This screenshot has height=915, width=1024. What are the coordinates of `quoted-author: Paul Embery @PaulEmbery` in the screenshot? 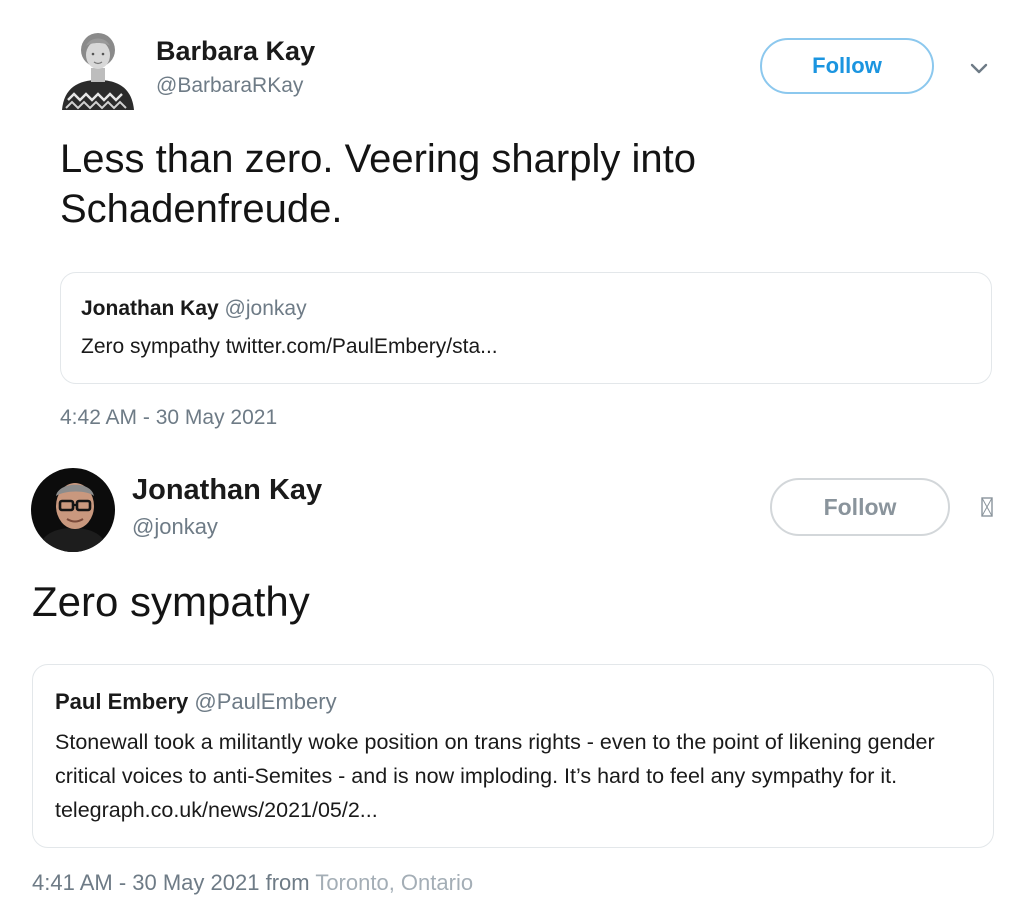 It's located at (196, 702).